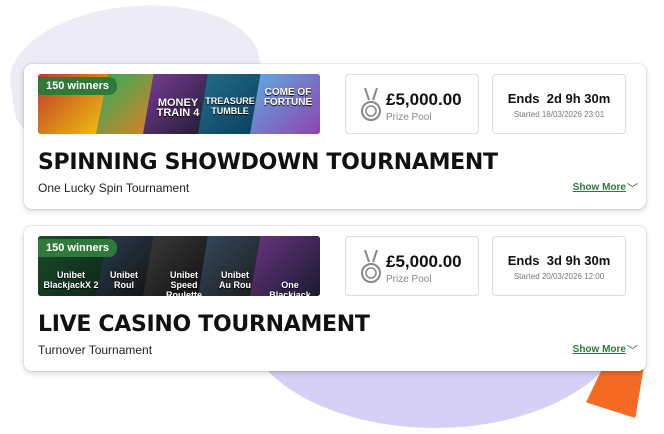  What do you see at coordinates (559, 98) in the screenshot?
I see `ends-countdown: Ends 2d 9h 30m` at bounding box center [559, 98].